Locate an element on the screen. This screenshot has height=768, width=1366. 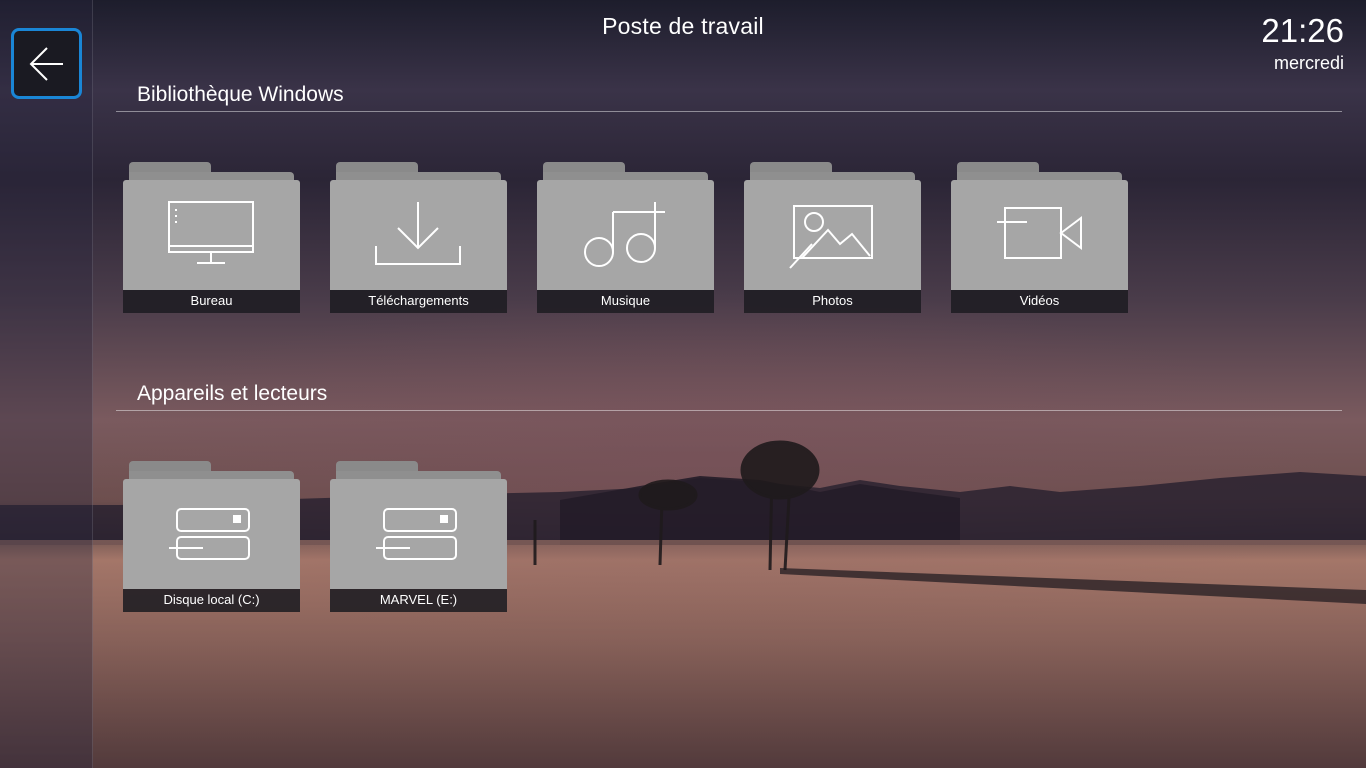
picture-icon is located at coordinates (830, 237).